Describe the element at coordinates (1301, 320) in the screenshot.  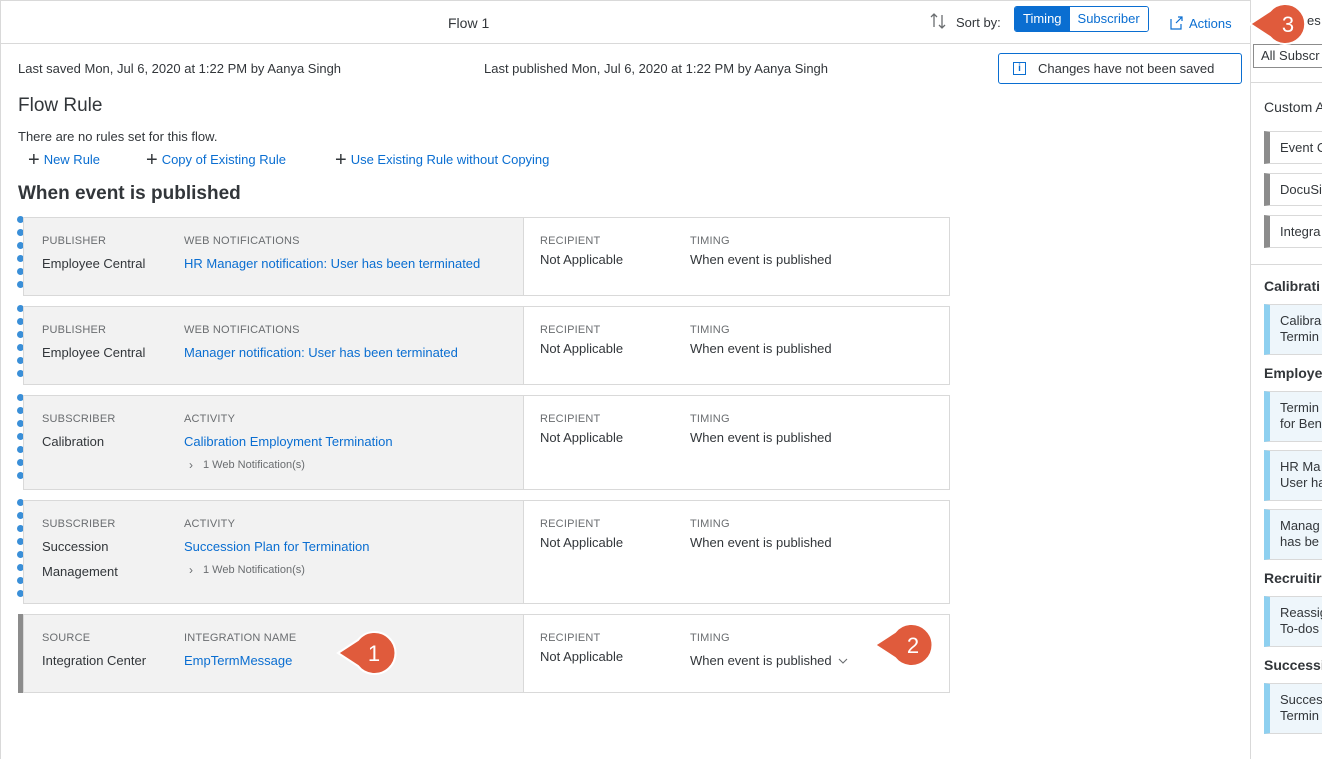
I see `panel-item-line: Calibra` at that location.